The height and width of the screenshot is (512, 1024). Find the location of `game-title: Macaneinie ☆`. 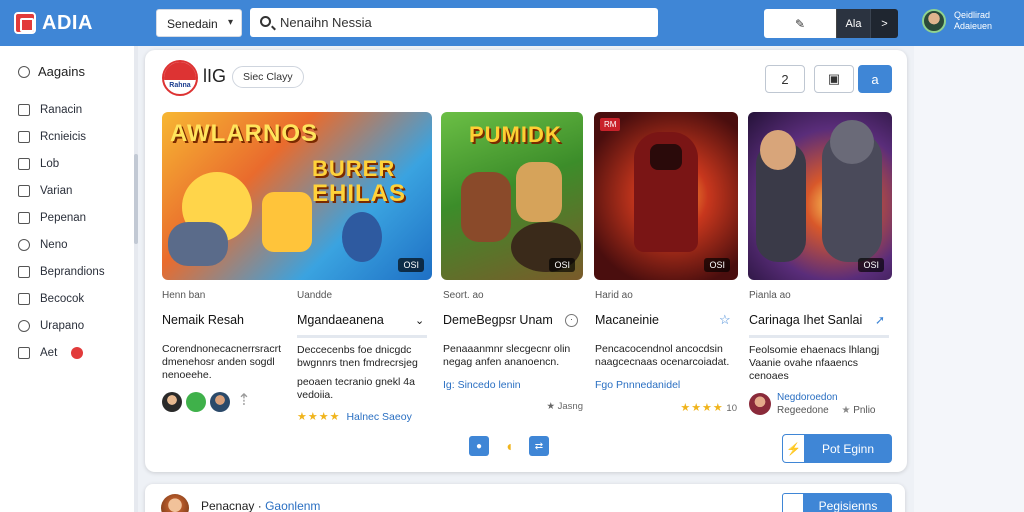

game-title: Macaneinie ☆ is located at coordinates (666, 320).